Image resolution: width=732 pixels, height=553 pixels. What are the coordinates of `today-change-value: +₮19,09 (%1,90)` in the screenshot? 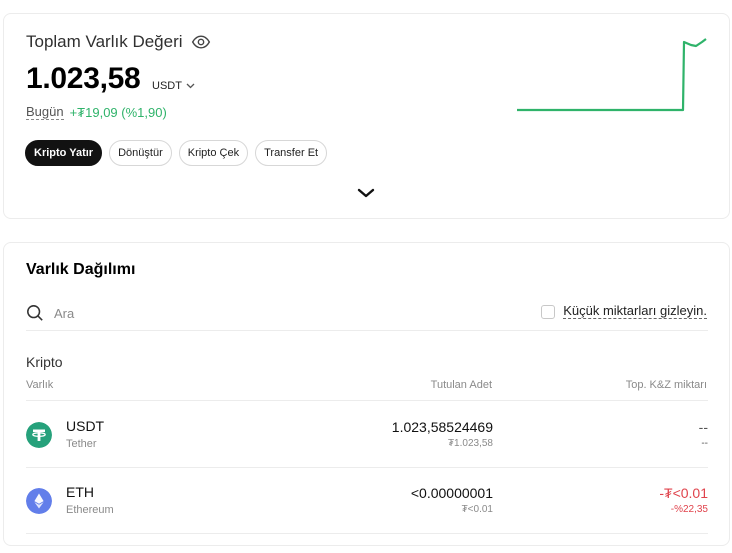 It's located at (118, 112).